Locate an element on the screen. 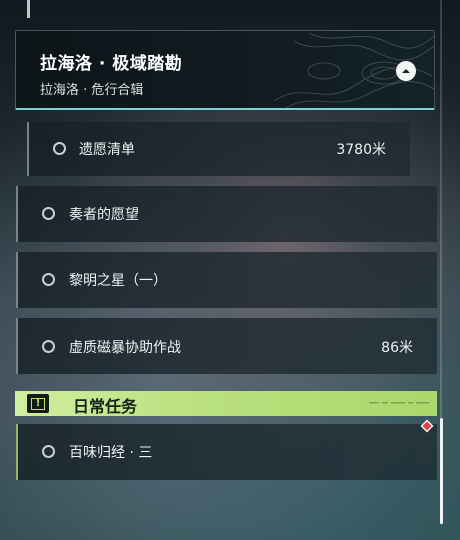 This screenshot has width=460, height=540. scrollbar-thumb is located at coordinates (441, 471).